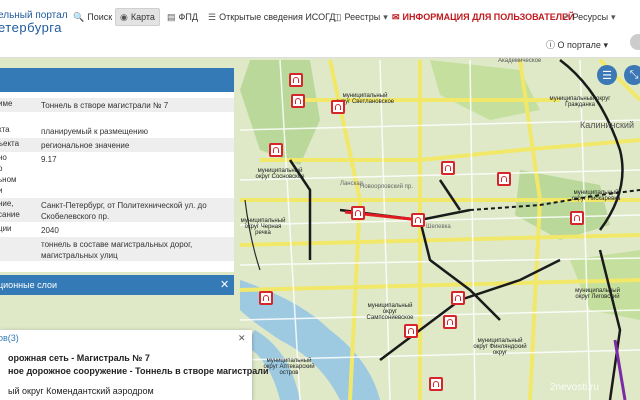  Describe the element at coordinates (117, 175) in the screenshot. I see `info-row-number: но о ьном и 9.17` at that location.